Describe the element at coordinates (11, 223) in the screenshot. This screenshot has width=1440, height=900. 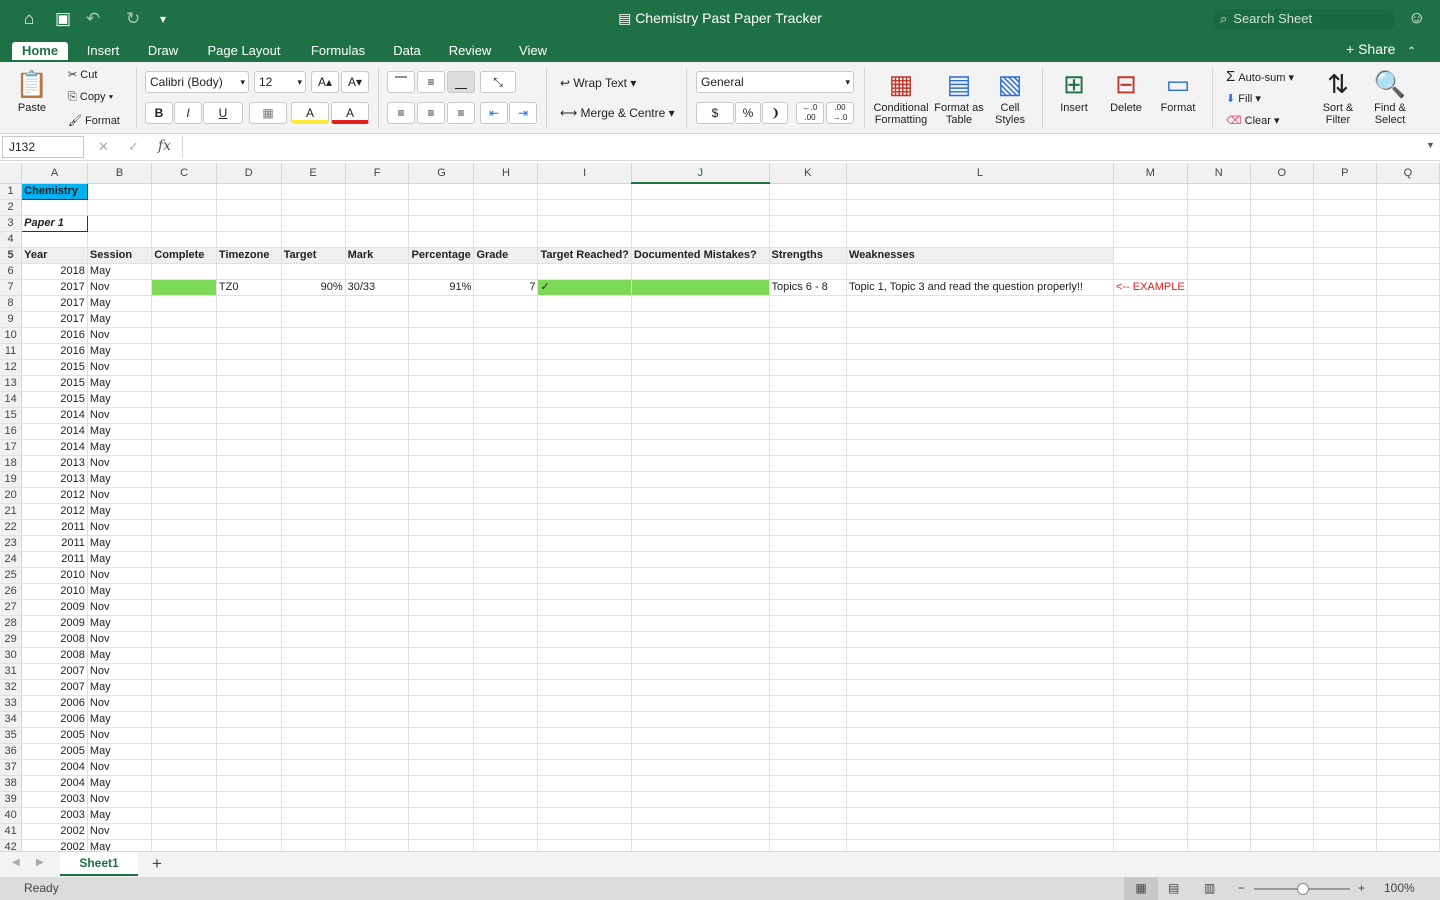
I see `row-header: 3` at that location.